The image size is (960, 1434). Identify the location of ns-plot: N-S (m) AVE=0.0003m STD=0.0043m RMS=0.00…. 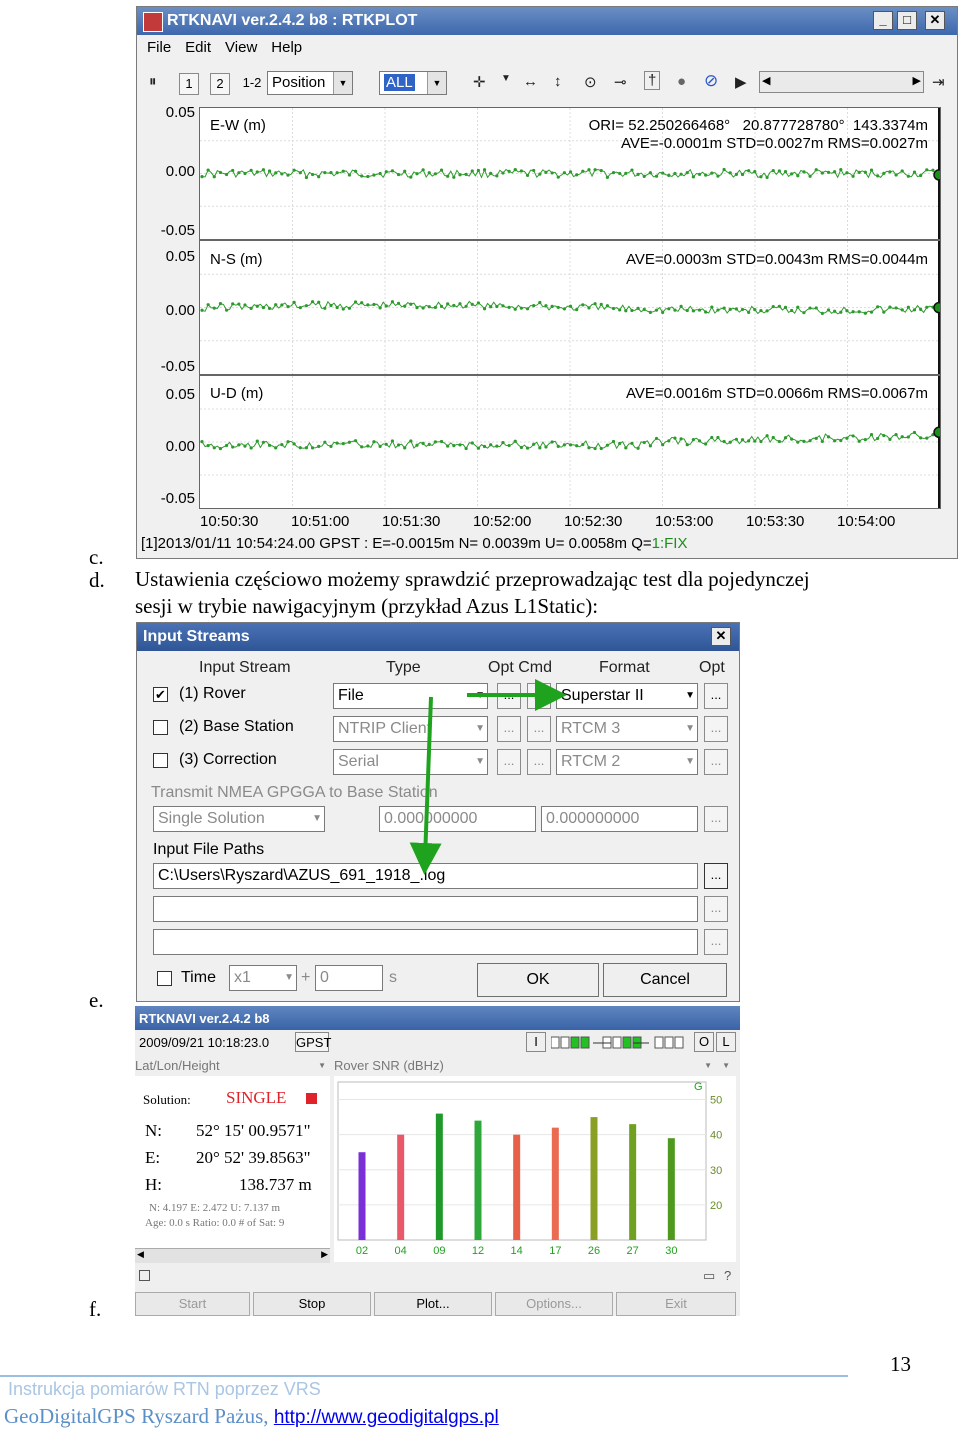
(570, 307).